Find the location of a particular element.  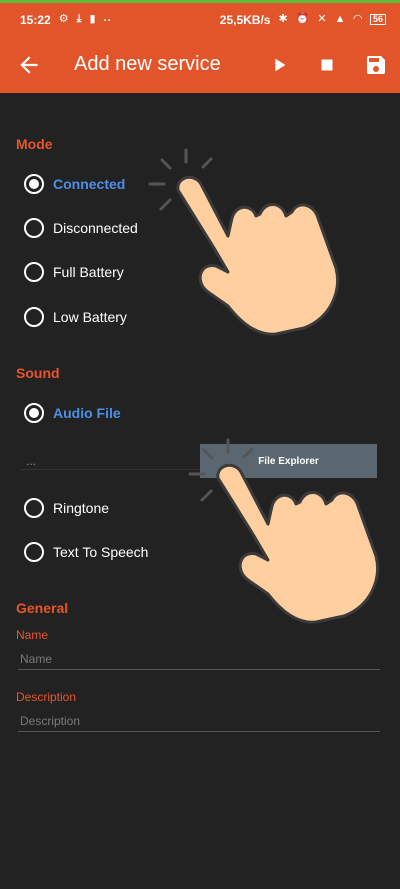

battery-saver-icon: ▮ is located at coordinates (92, 19).